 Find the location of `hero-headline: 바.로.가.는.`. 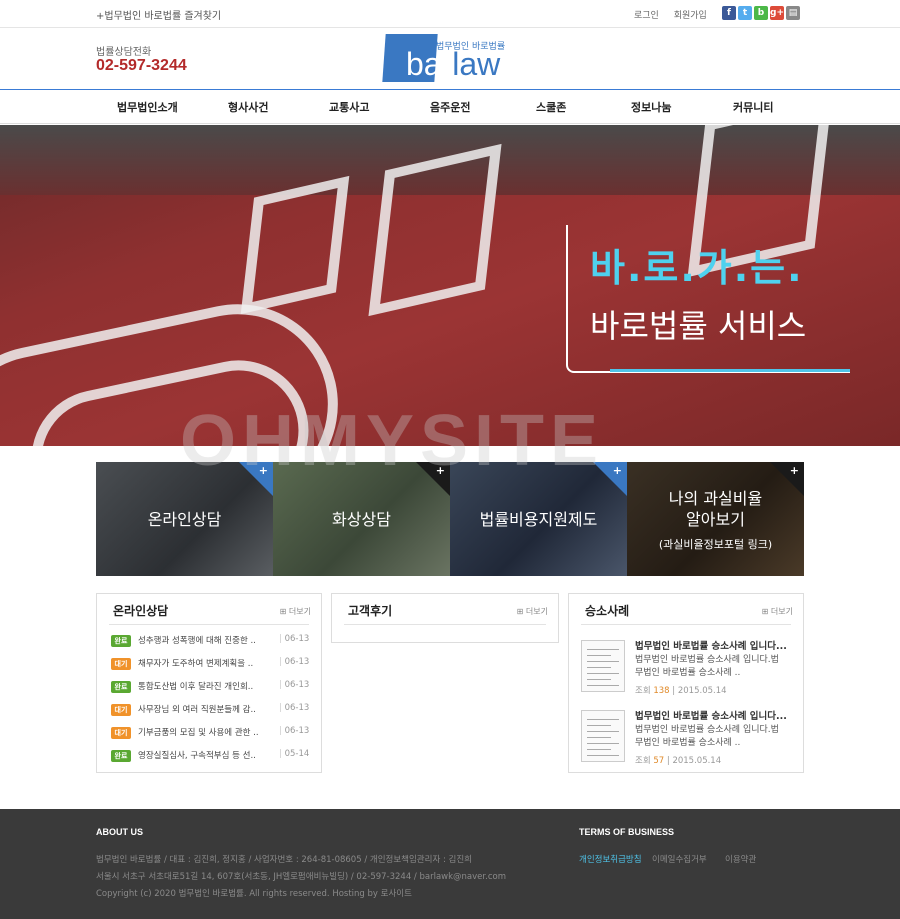

hero-headline: 바.로.가.는. is located at coordinates (697, 268).